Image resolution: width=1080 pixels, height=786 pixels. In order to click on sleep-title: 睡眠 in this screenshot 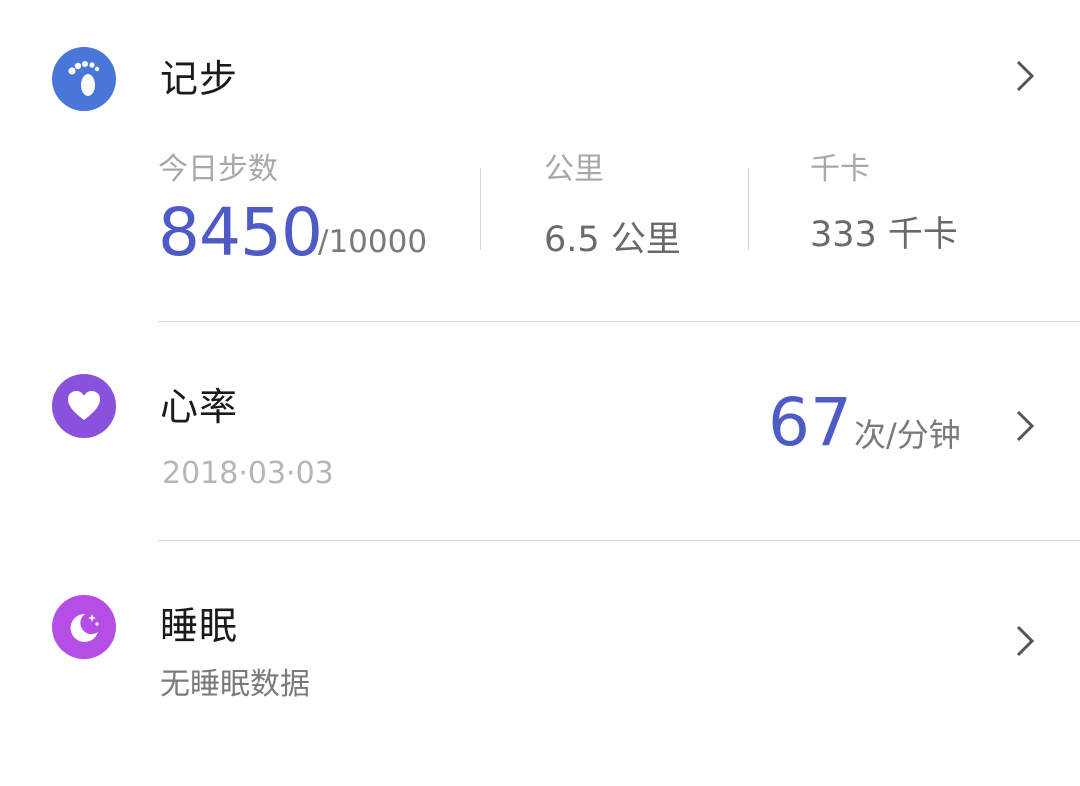, I will do `click(199, 626)`.